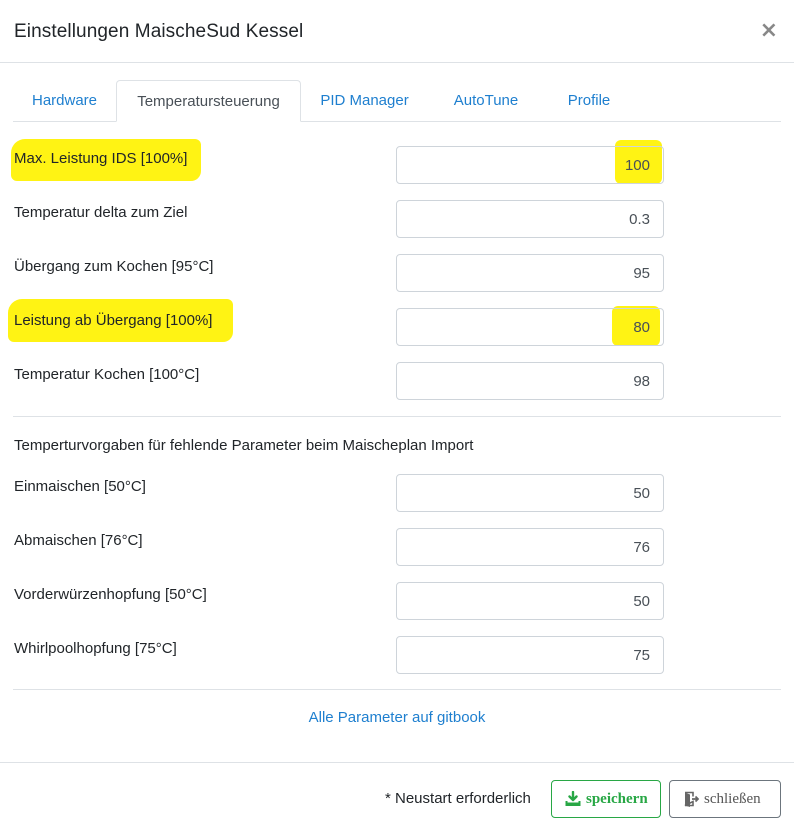 Image resolution: width=794 pixels, height=825 pixels. I want to click on setting-label: Whirlpoolhopfung [75°C], so click(95, 648).